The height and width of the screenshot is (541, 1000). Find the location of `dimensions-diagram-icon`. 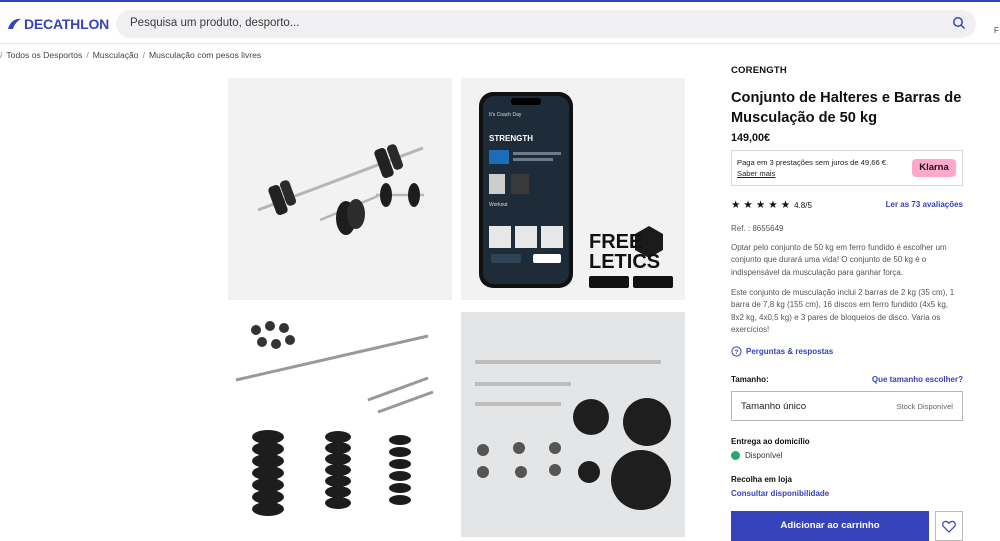

dimensions-diagram-icon is located at coordinates (334, 418).